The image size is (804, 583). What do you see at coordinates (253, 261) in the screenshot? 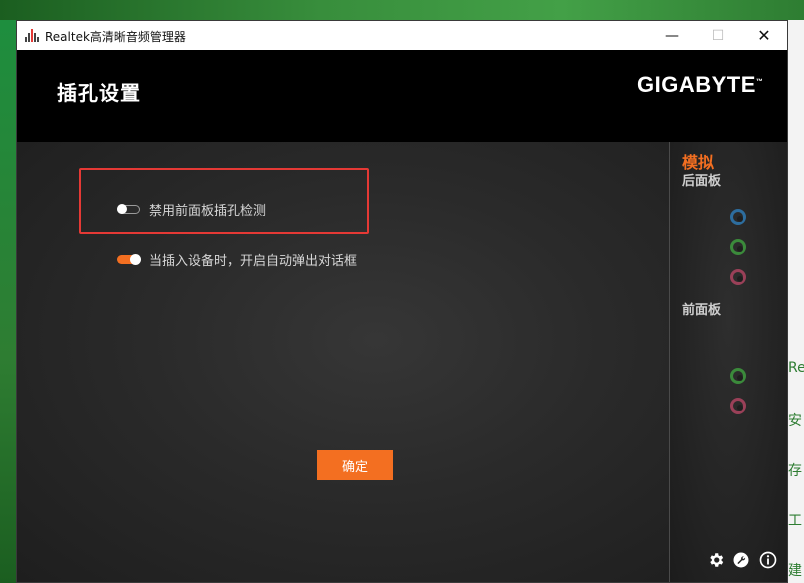
I see `auto-popup-dialog-label: 当插入设备时，开启自动弹出对话框` at bounding box center [253, 261].